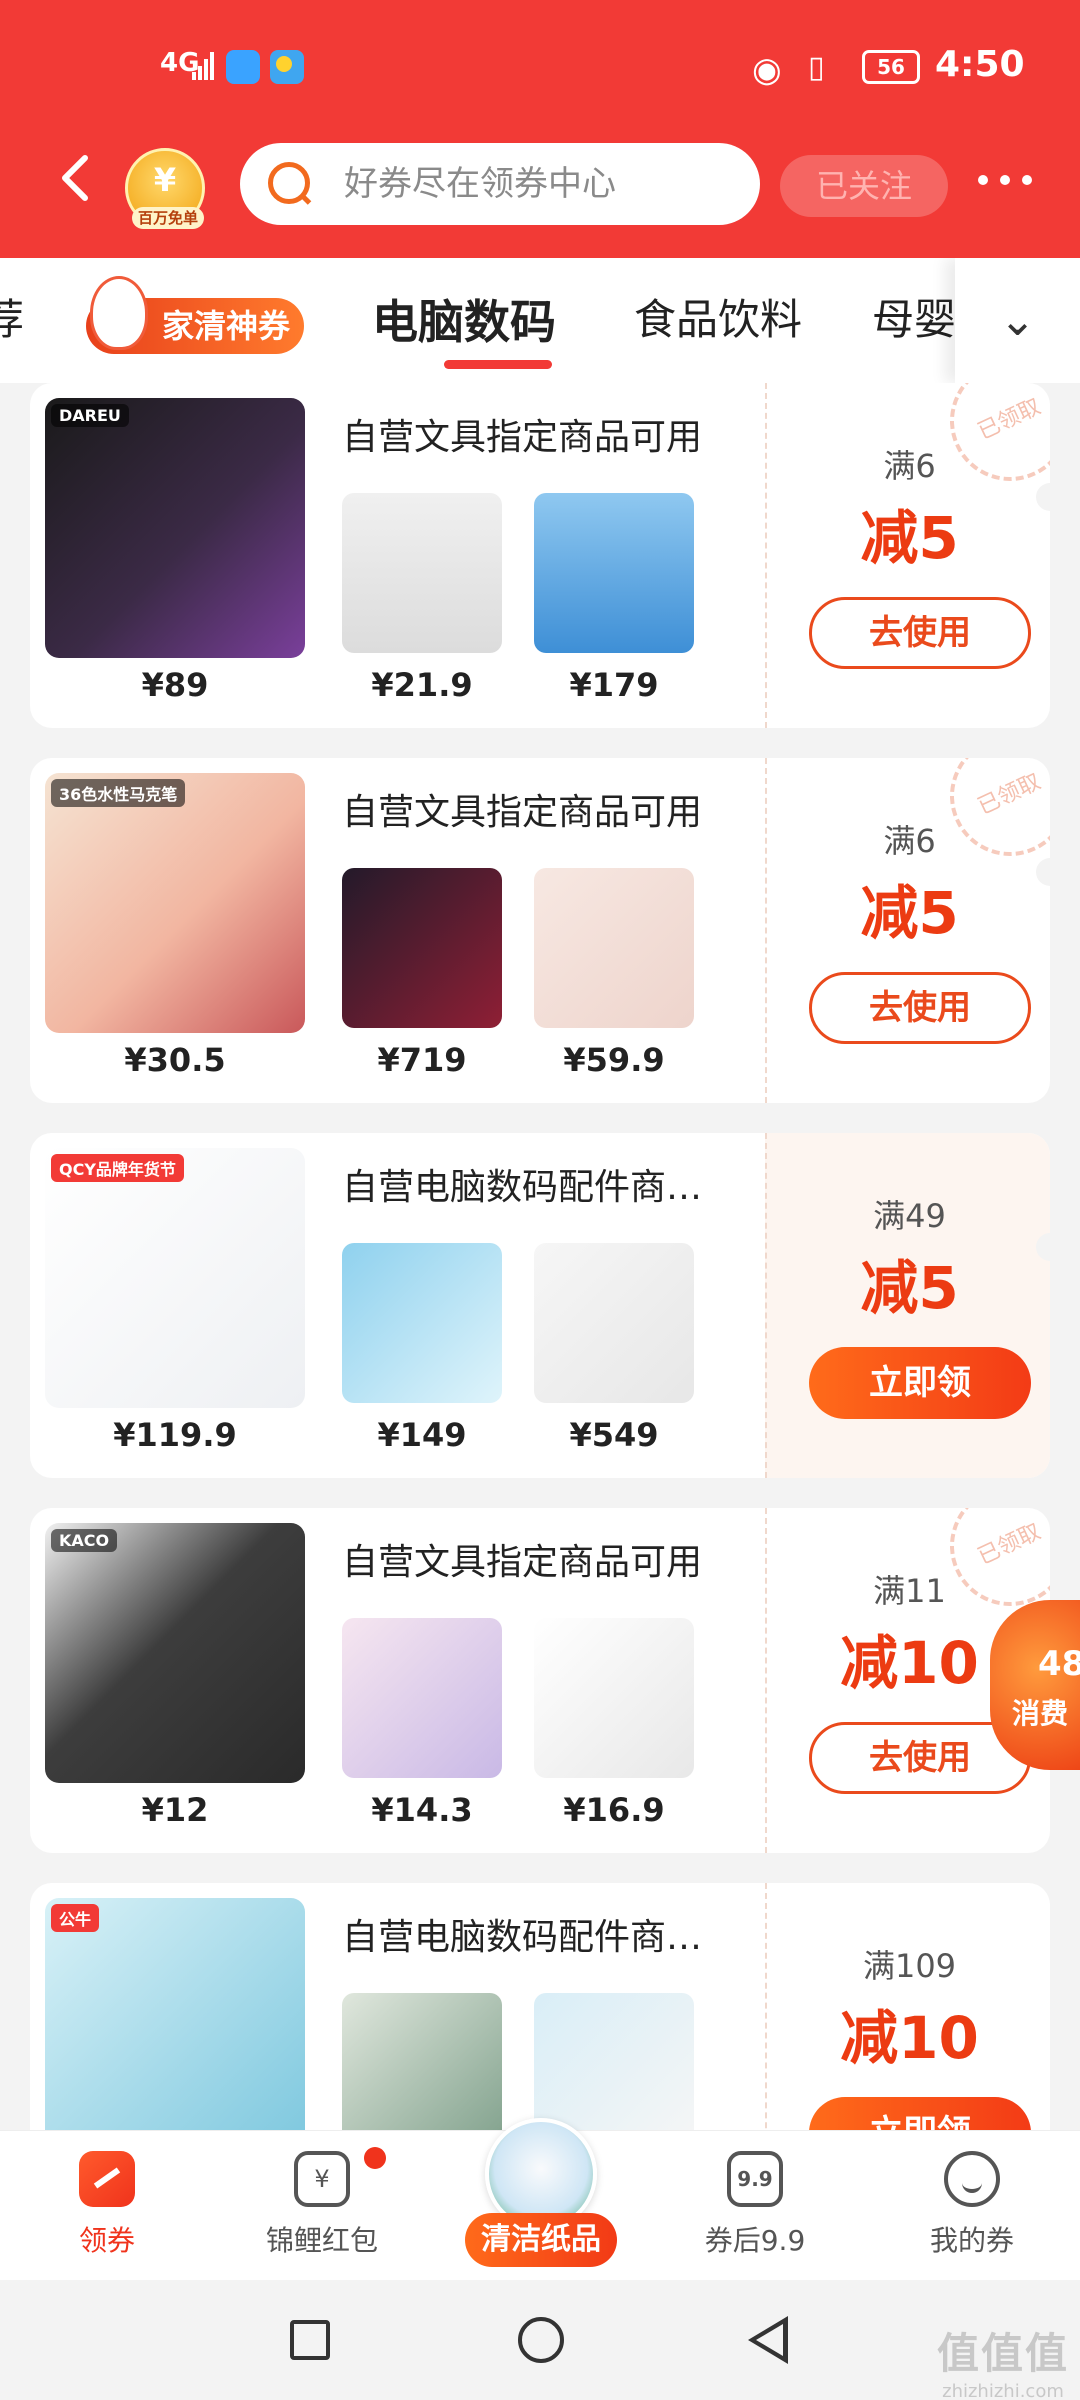 This screenshot has height=2400, width=1080. Describe the element at coordinates (909, 1591) in the screenshot. I see `coupon-condition: 满11` at that location.